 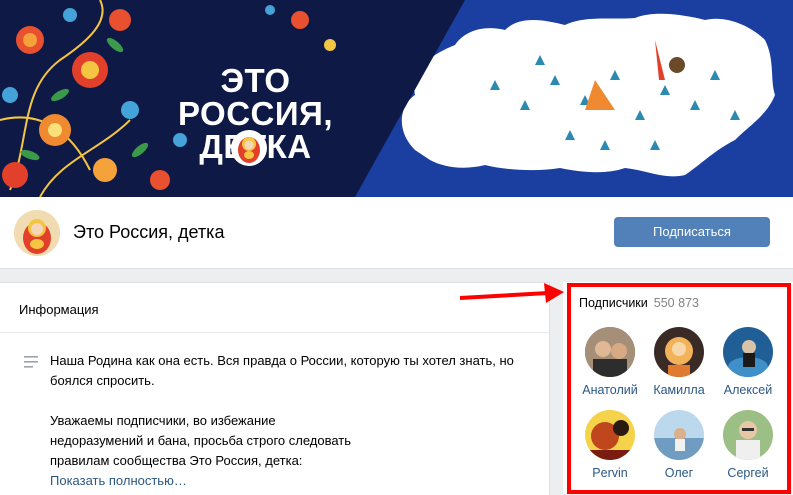 What do you see at coordinates (149, 232) in the screenshot?
I see `group-name: Это Россия, детка` at bounding box center [149, 232].